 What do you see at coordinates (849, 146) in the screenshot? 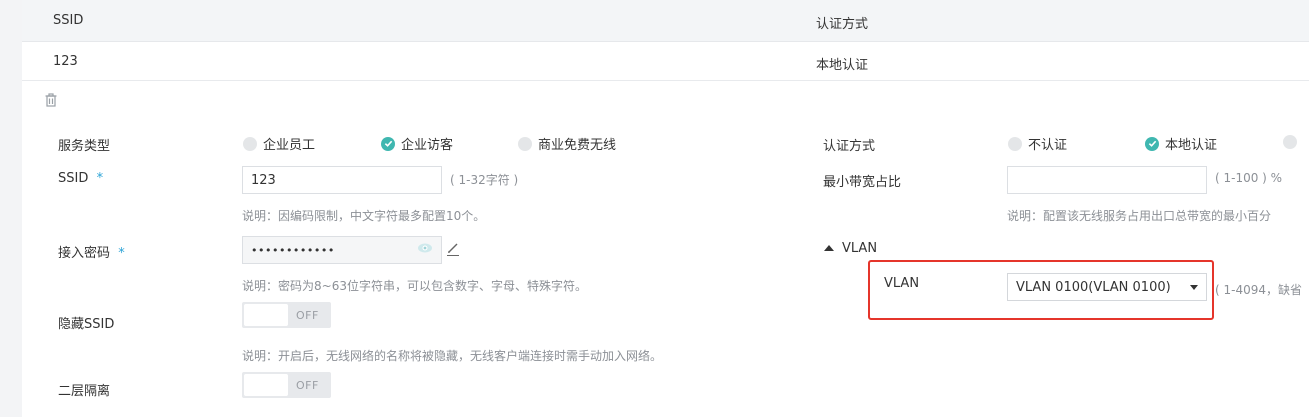
I see `auth-method-label: 认证方式` at bounding box center [849, 146].